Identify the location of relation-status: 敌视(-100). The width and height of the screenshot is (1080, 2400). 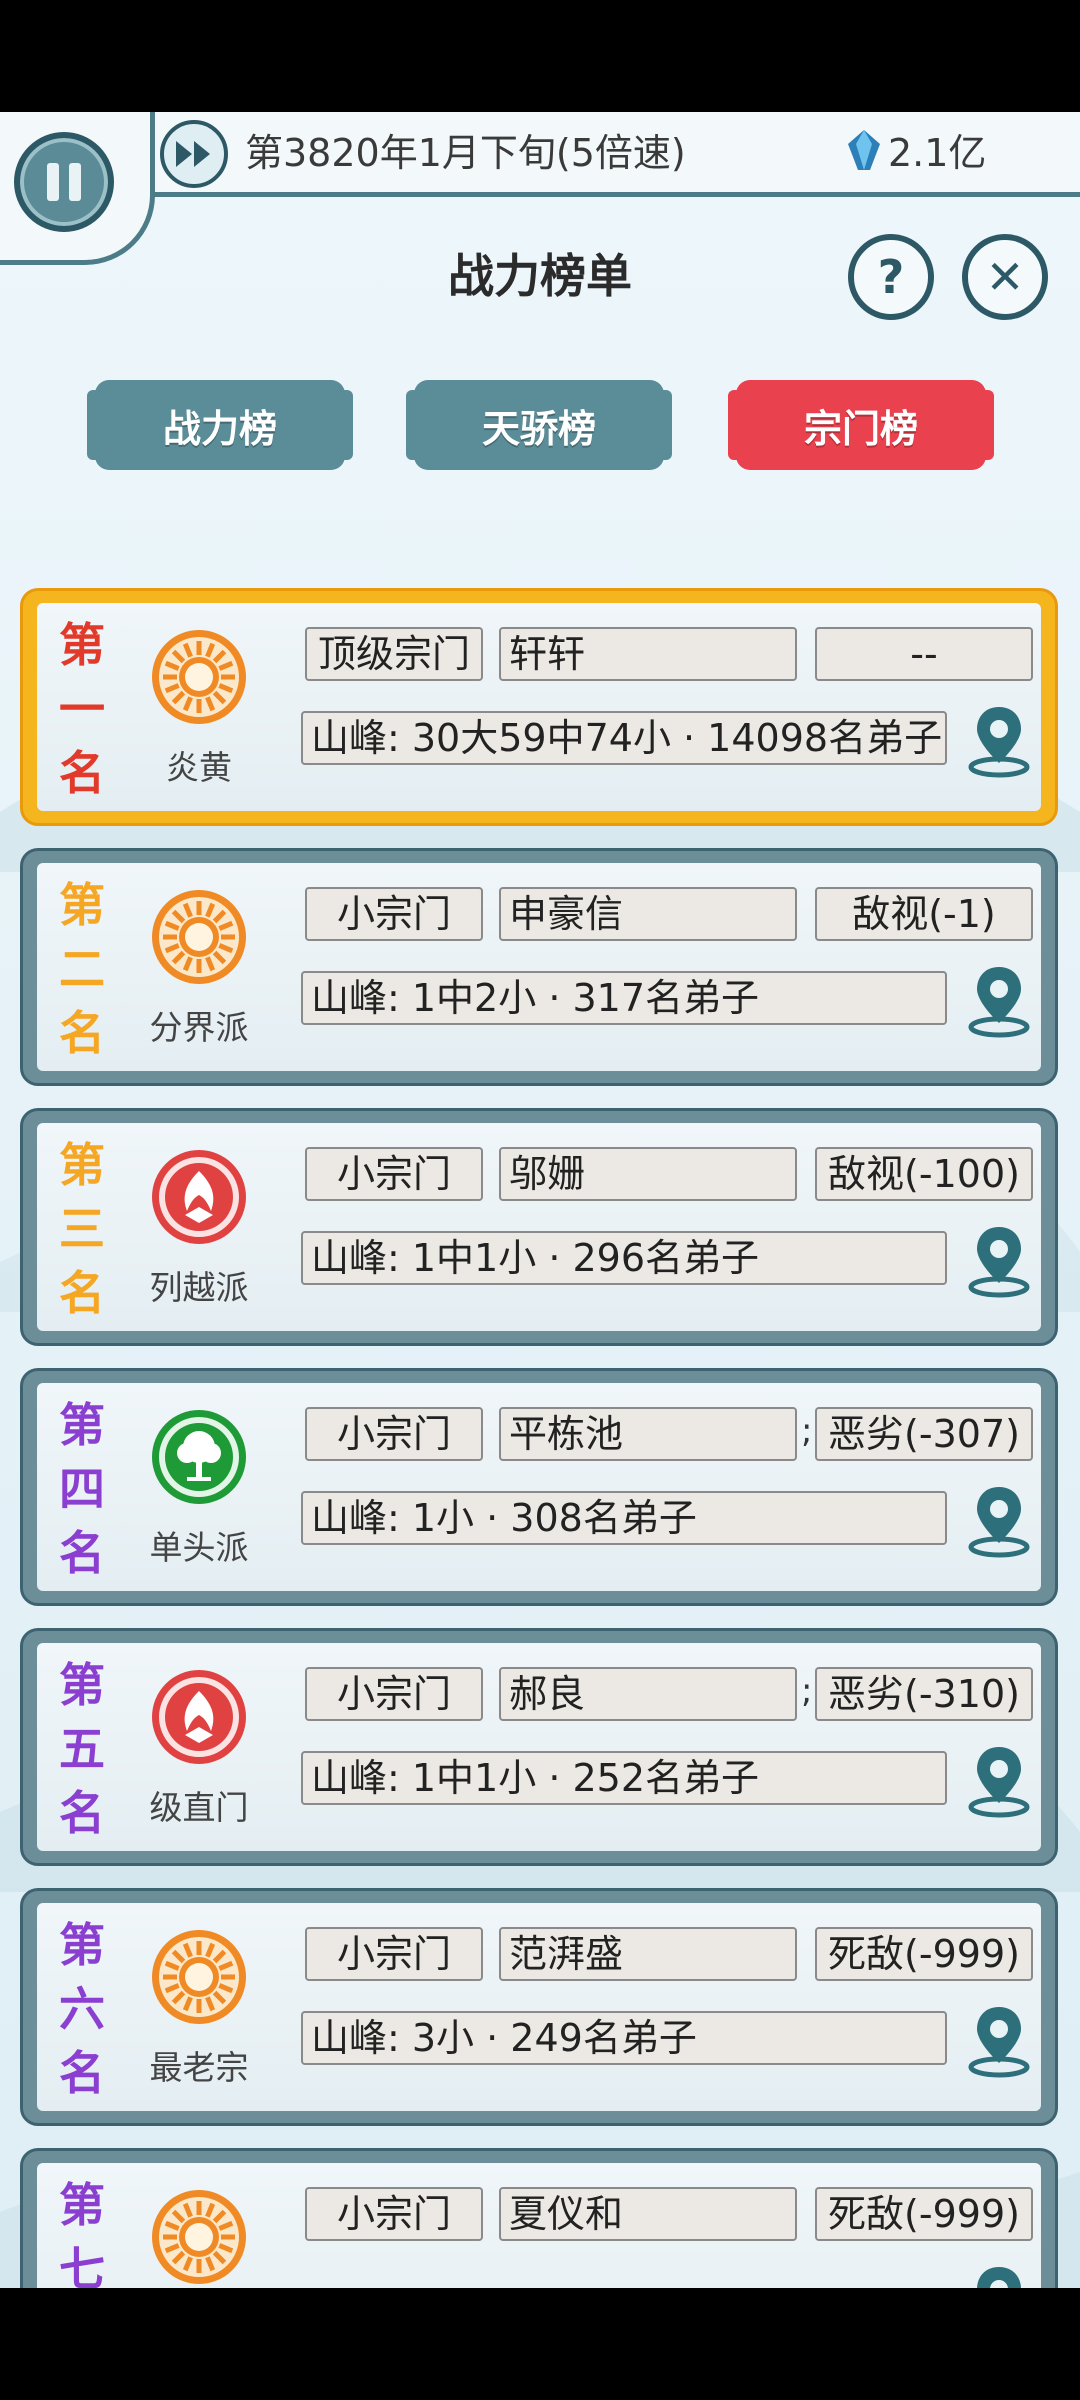
(924, 1174).